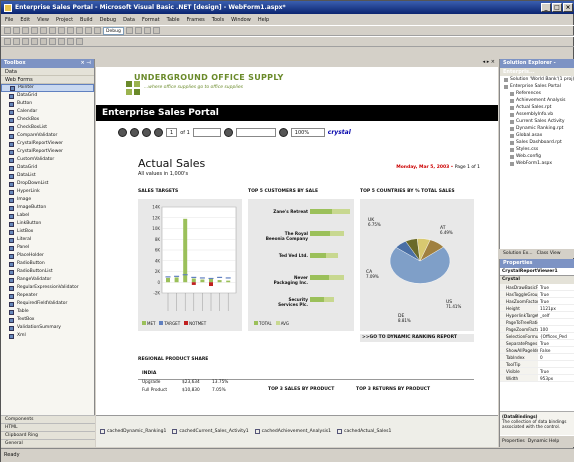 The width and height of the screenshot is (574, 462). Describe the element at coordinates (206, 132) in the screenshot. I see `search-field` at that location.